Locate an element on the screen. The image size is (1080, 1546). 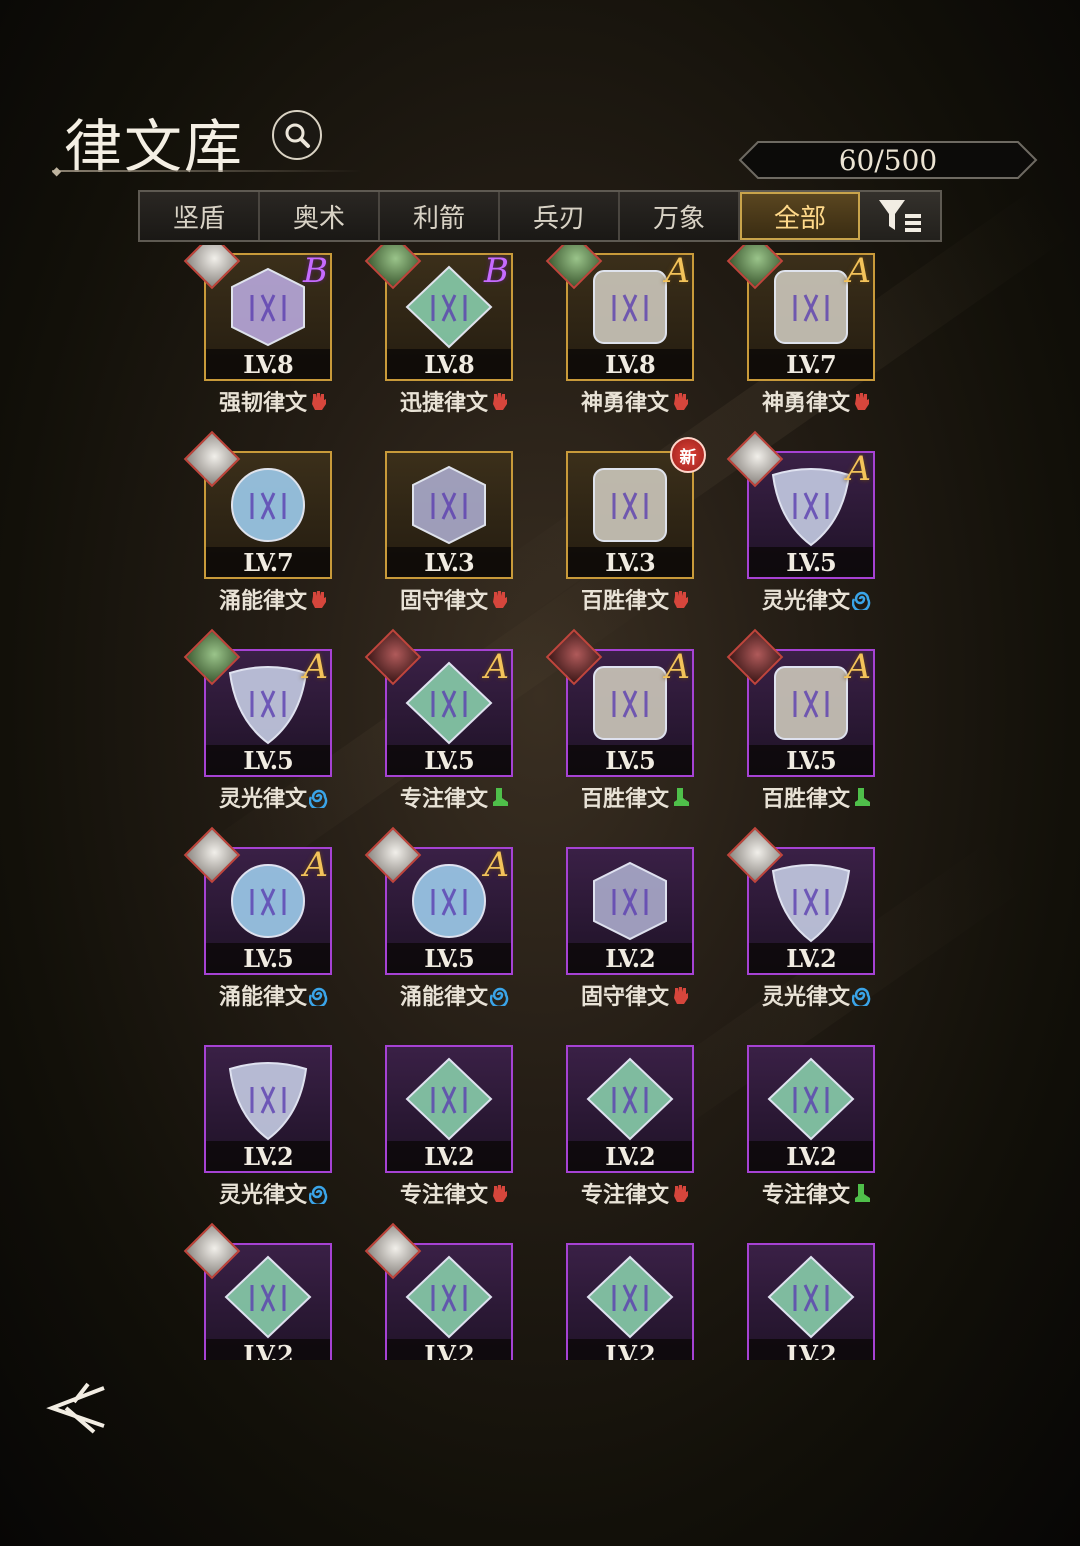
rune-card: LV.8 A 神勇律文 is located at coordinates (619, 330).